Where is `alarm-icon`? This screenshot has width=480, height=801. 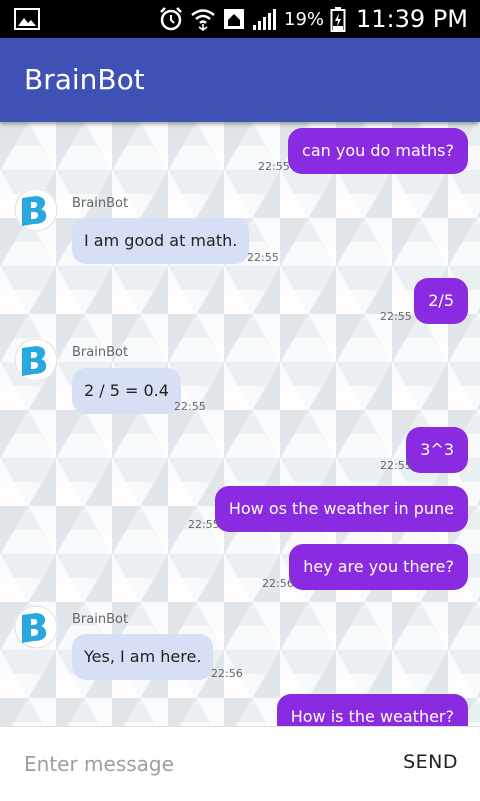
alarm-icon is located at coordinates (171, 19).